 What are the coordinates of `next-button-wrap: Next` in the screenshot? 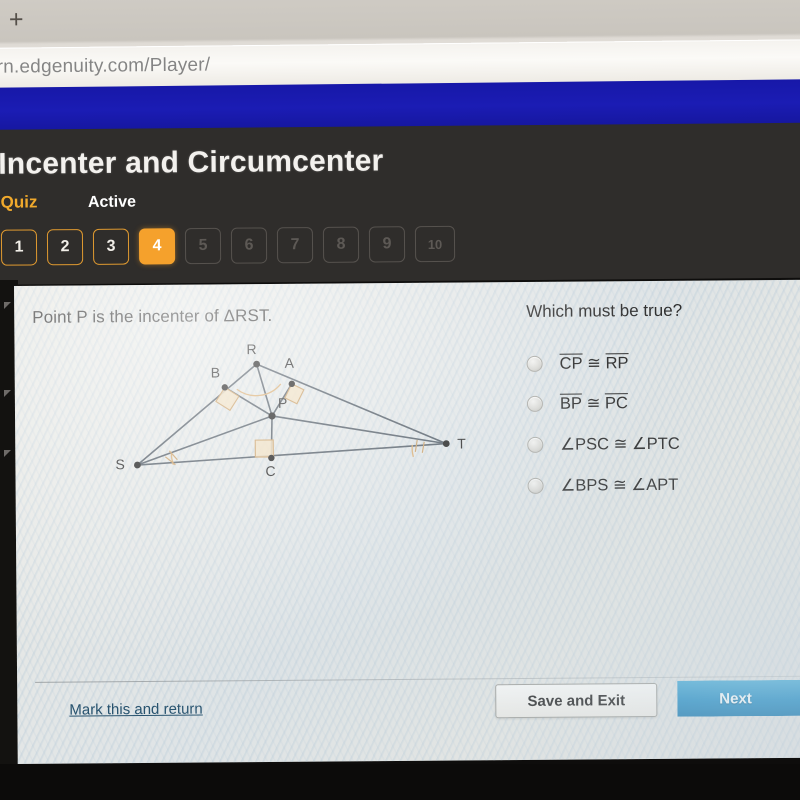 It's located at (738, 698).